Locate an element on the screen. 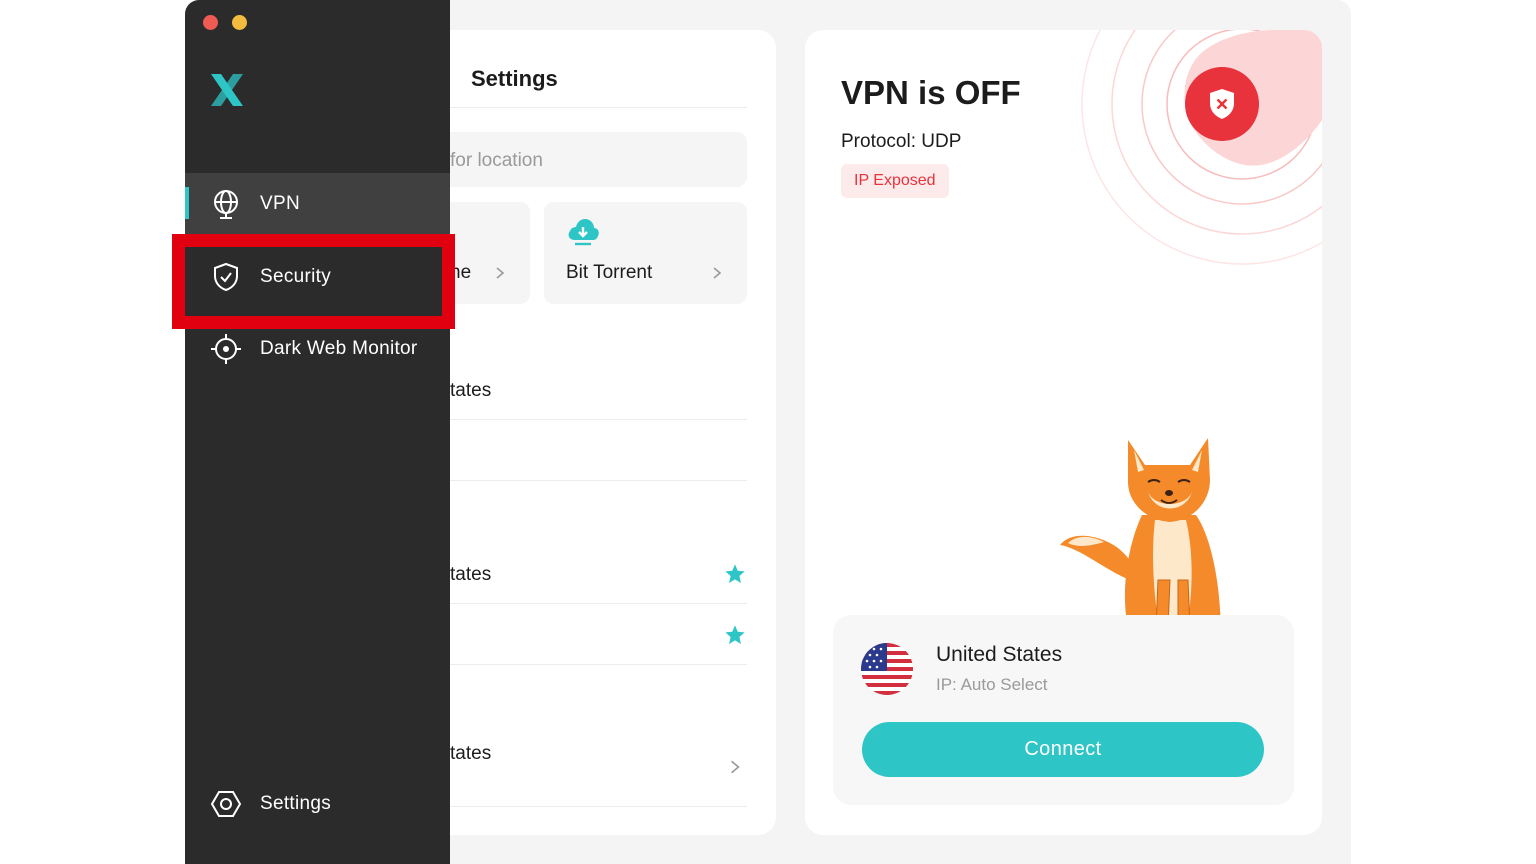  settings-hexagon-icon is located at coordinates (226, 804).